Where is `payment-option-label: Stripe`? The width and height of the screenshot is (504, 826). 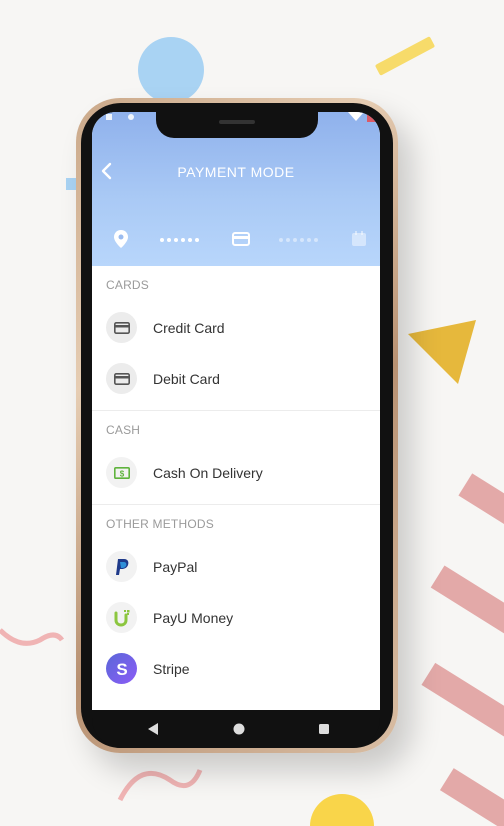
payment-option-label: Stripe is located at coordinates (171, 668).